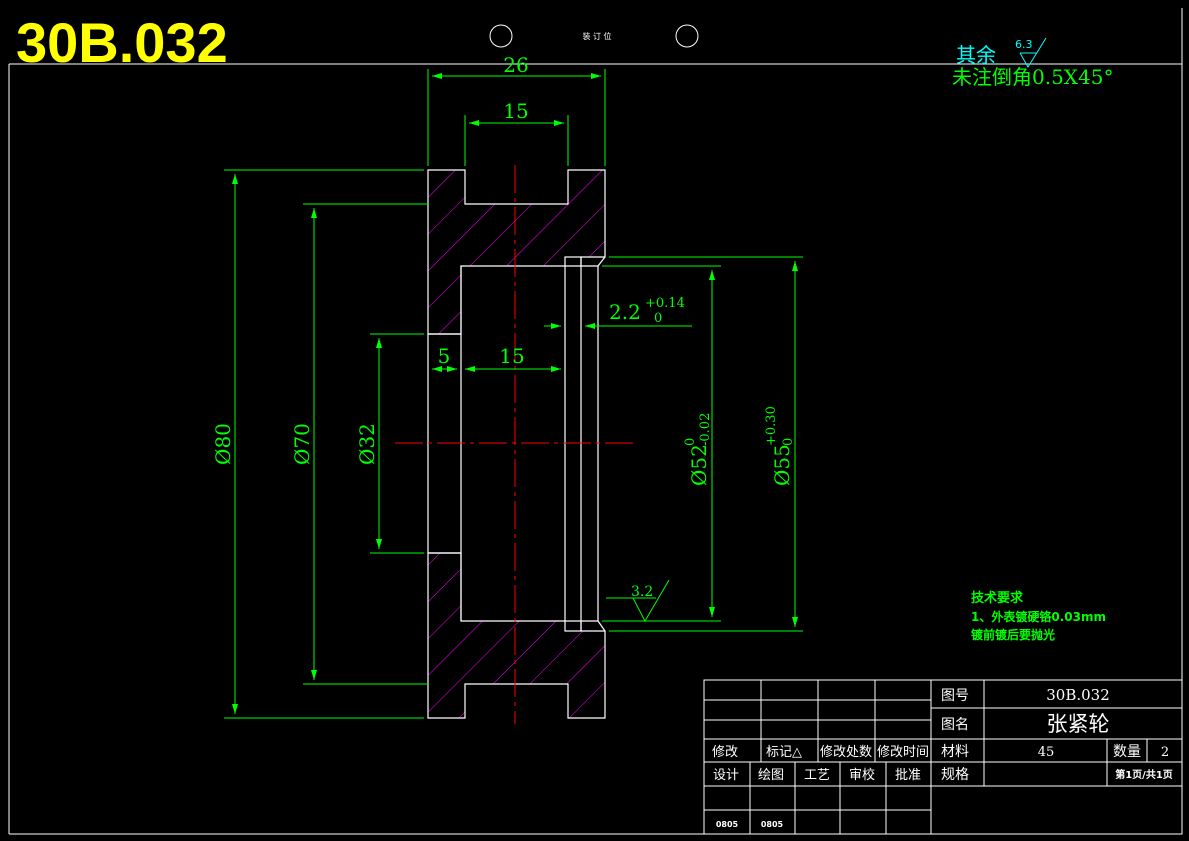 This screenshot has width=1189, height=841. Describe the element at coordinates (515, 111) in the screenshot. I see `dim-groove-width: 15` at that location.